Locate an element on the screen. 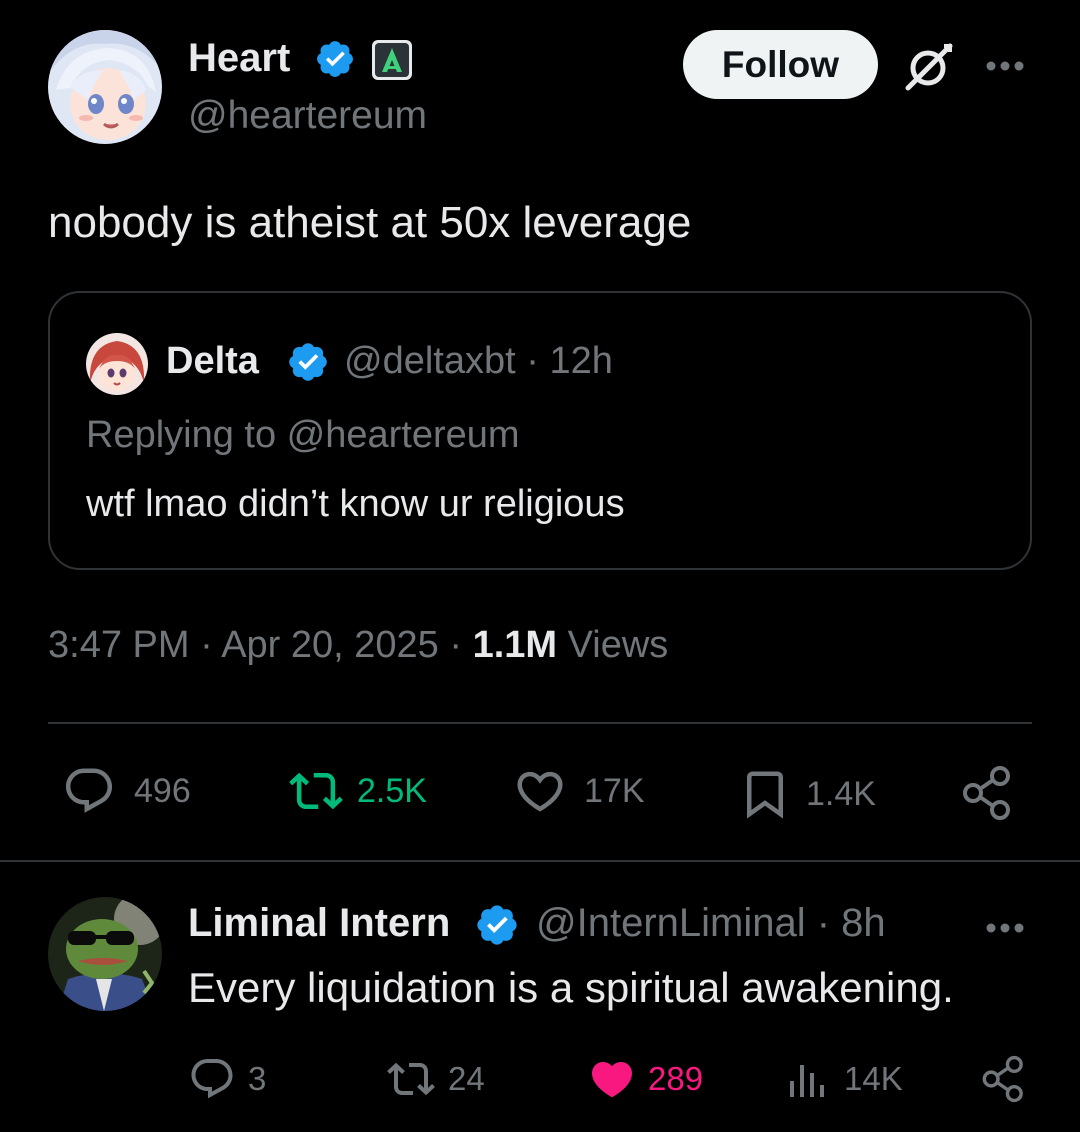 This screenshot has width=1080, height=1132. reply-repost-action: 24 is located at coordinates (434, 1079).